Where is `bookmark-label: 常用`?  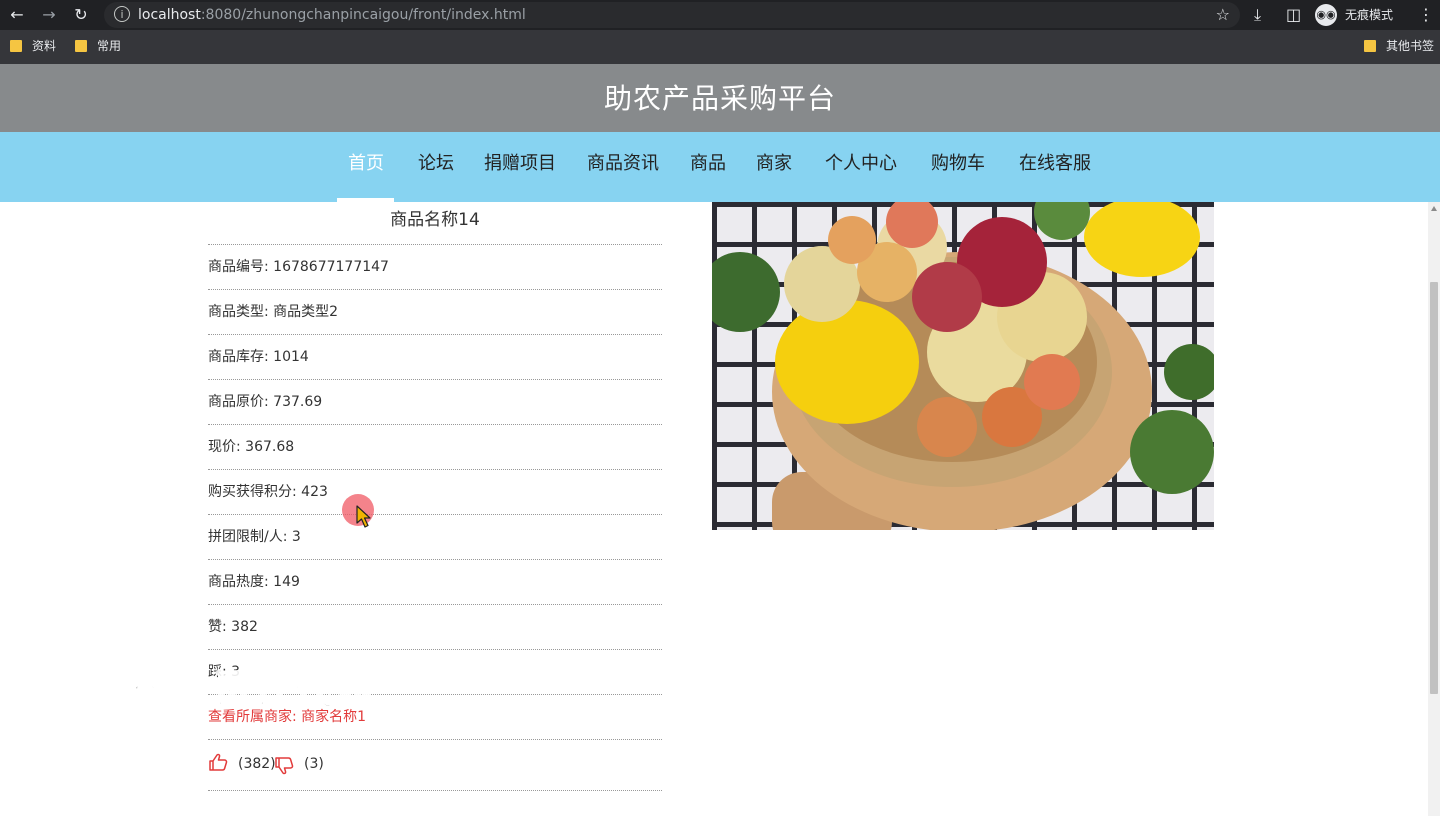 bookmark-label: 常用 is located at coordinates (109, 46).